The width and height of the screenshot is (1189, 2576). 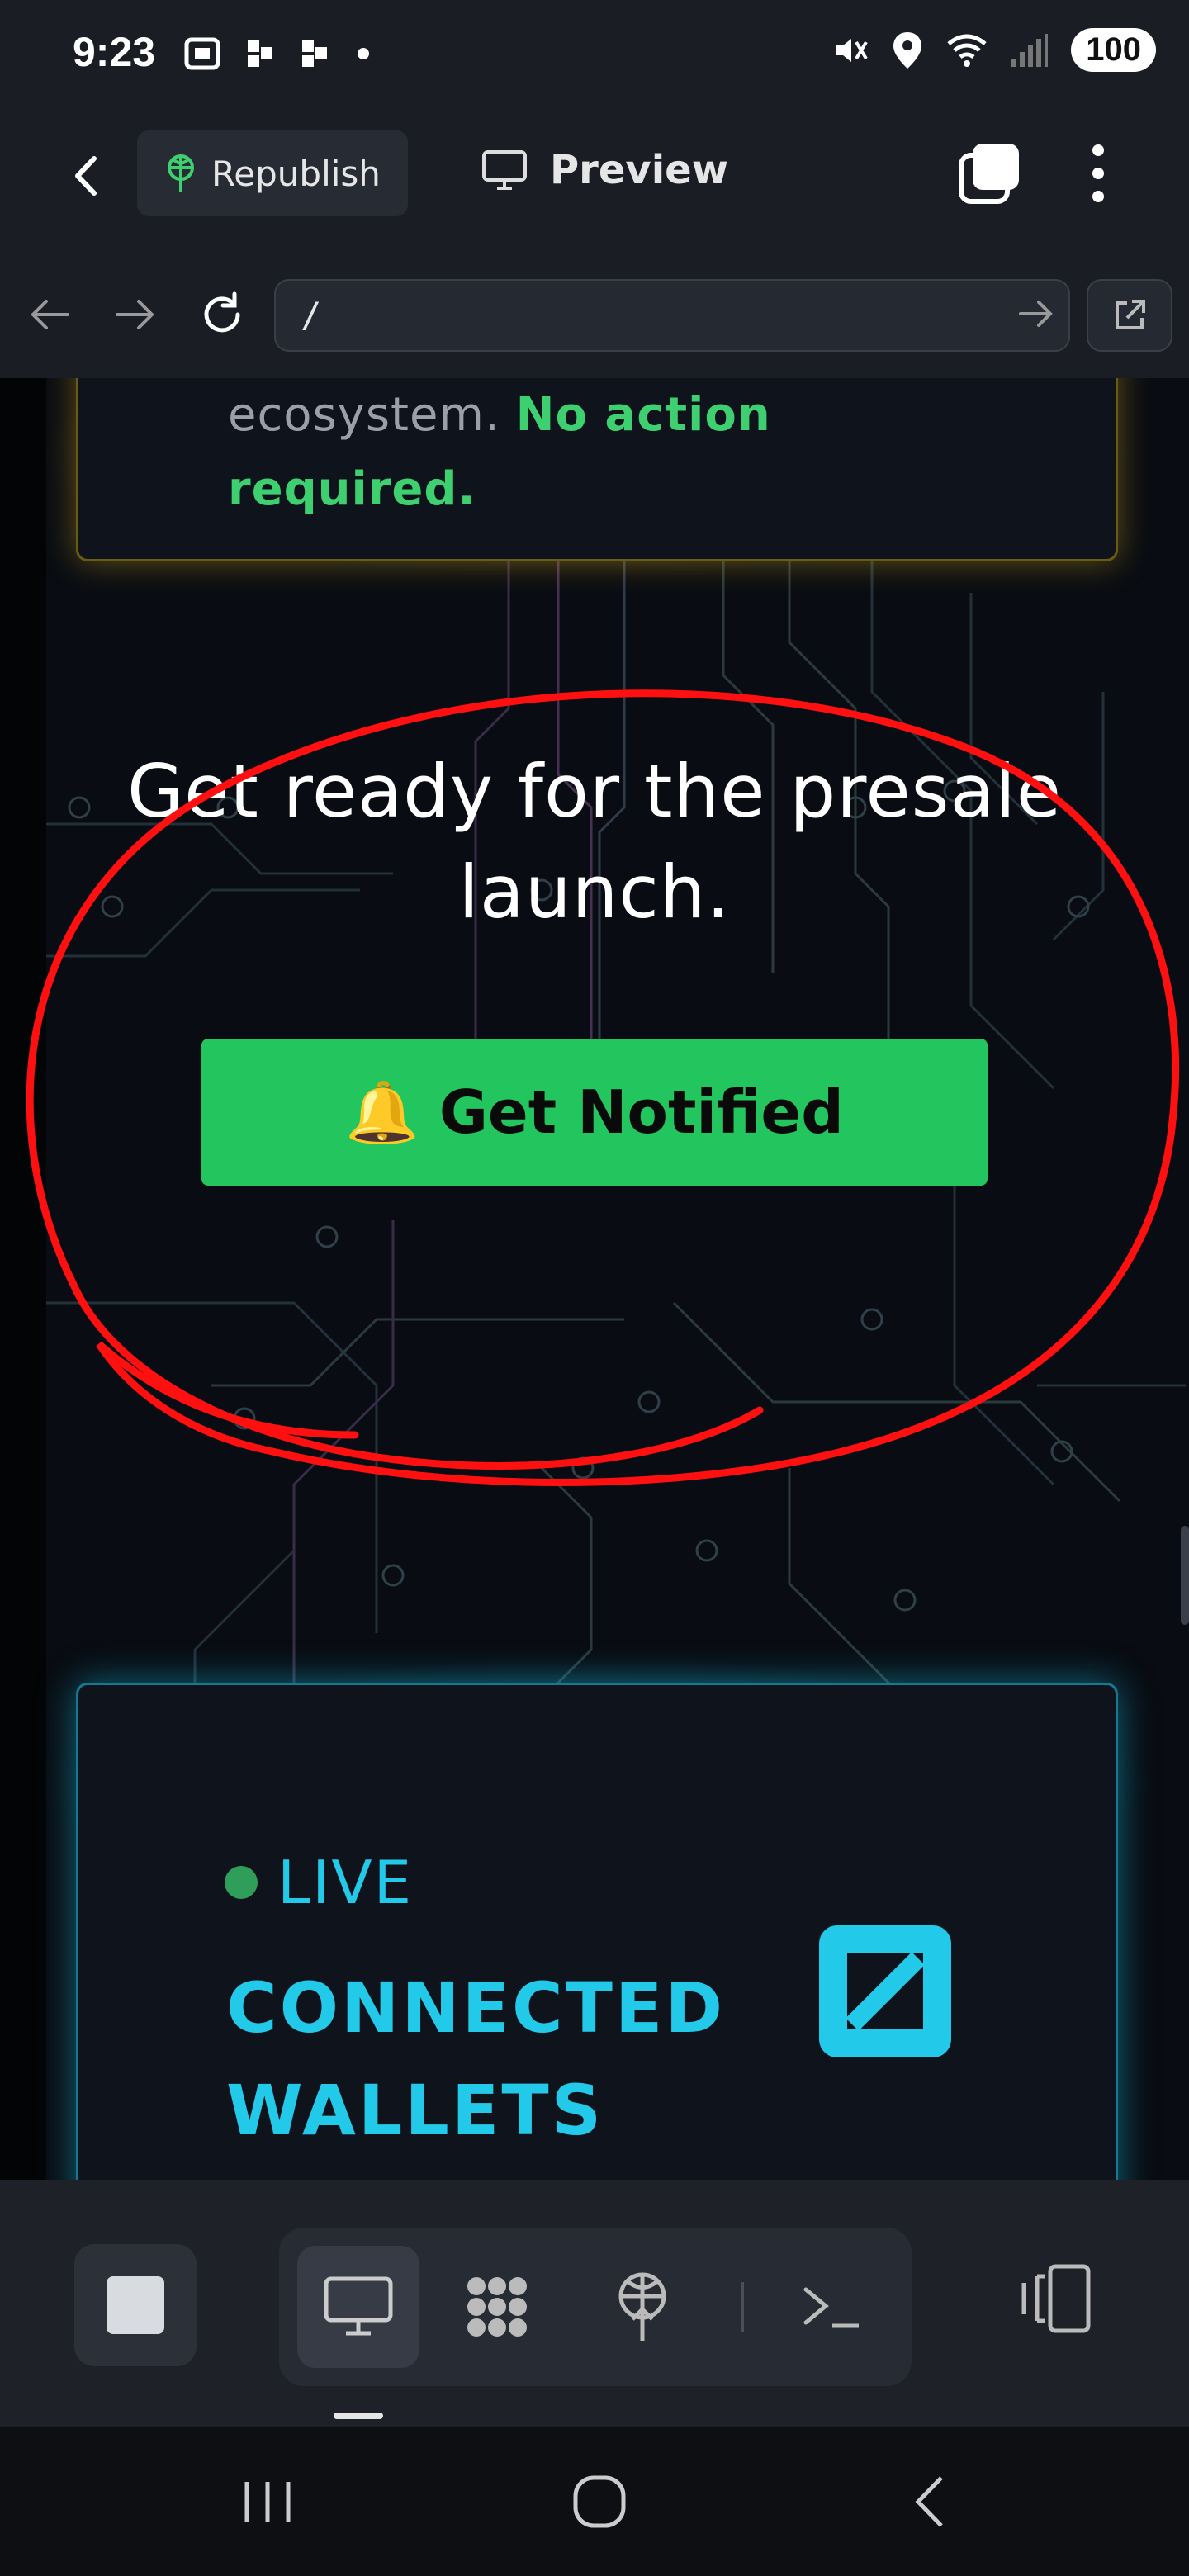 I want to click on stop-icon, so click(x=135, y=2305).